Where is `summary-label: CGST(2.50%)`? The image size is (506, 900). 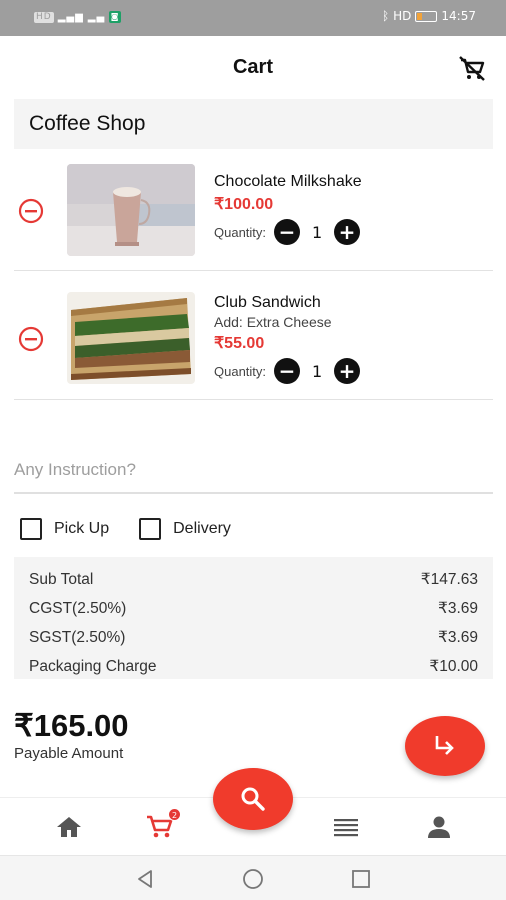 summary-label: CGST(2.50%) is located at coordinates (78, 608).